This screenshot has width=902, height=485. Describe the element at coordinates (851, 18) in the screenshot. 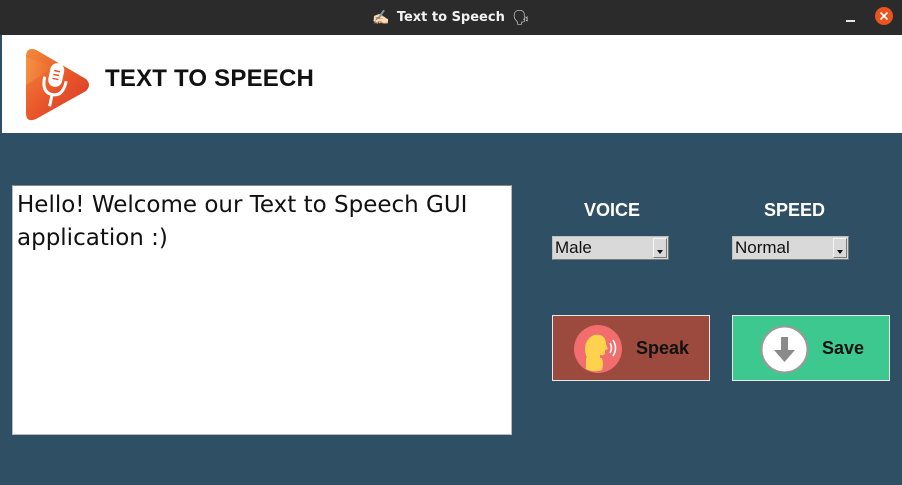

I see `minimize-button` at that location.